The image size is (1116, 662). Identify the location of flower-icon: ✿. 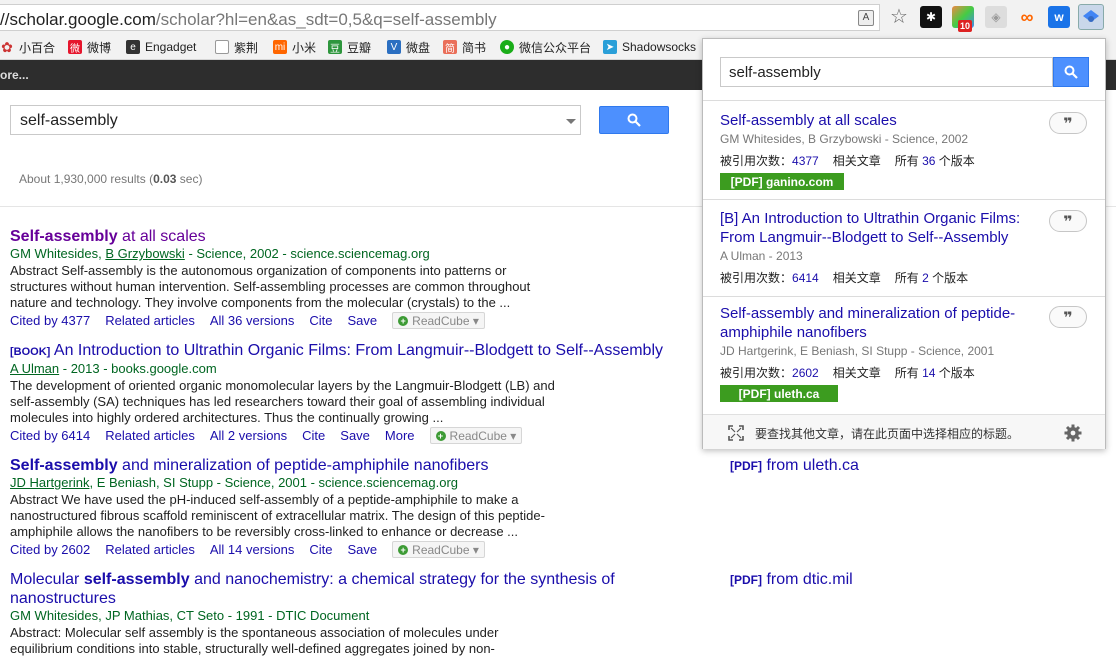
(7, 46).